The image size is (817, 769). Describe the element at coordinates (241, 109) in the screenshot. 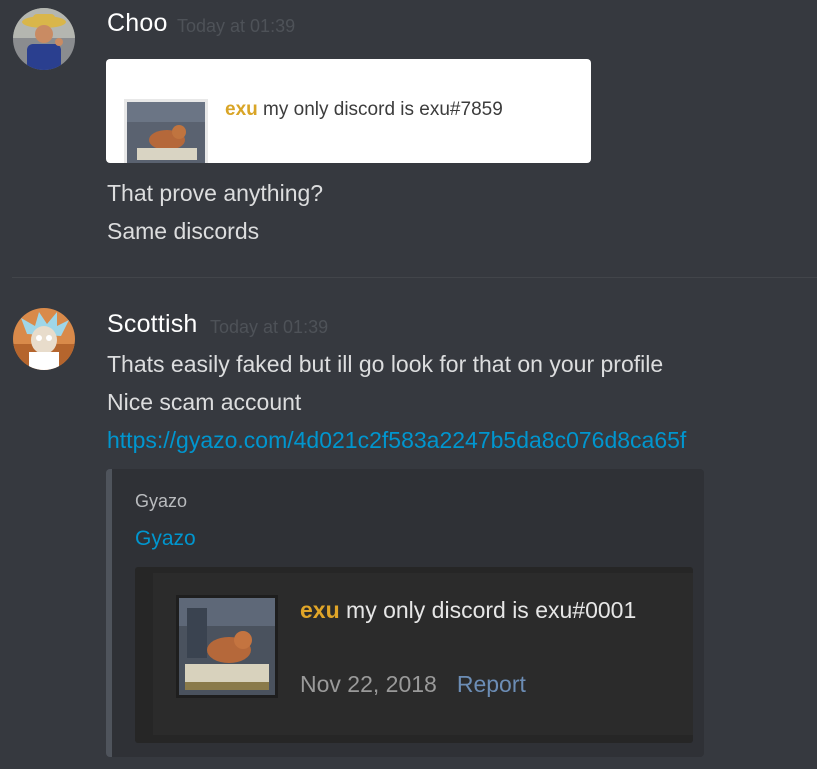

I see `attachment-username: exu` at that location.